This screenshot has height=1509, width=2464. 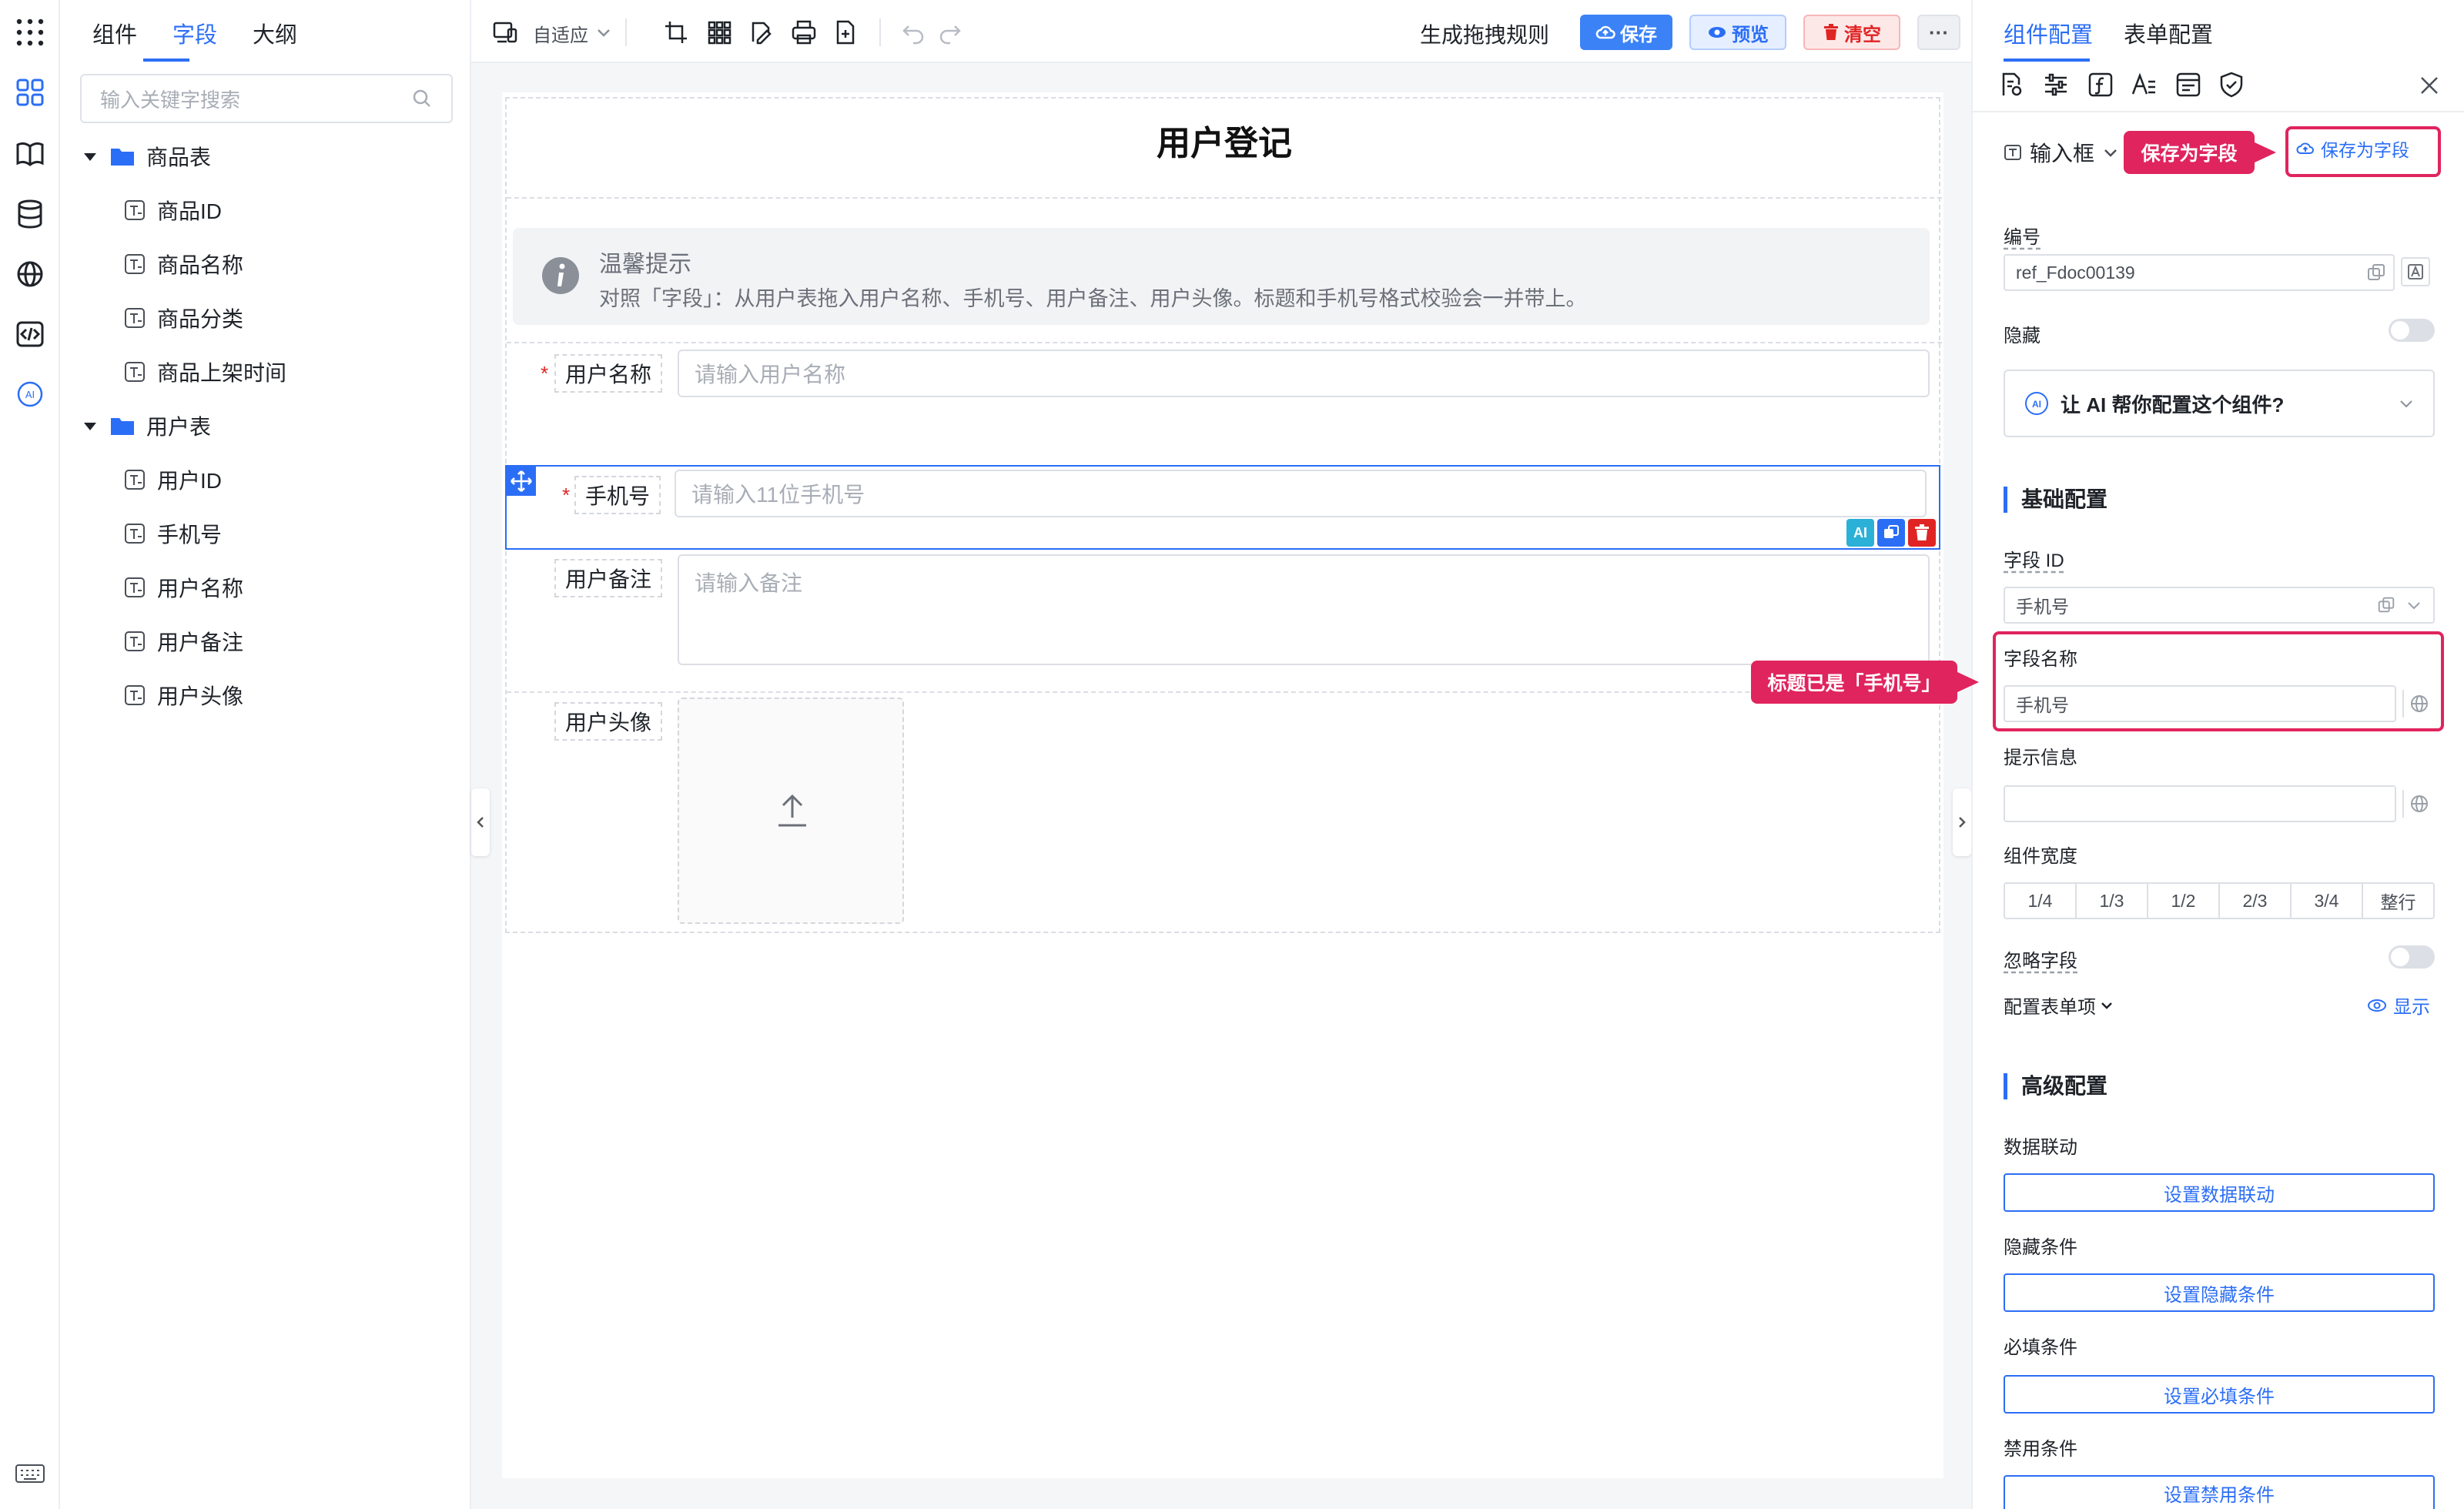 What do you see at coordinates (761, 32) in the screenshot?
I see `edit-icon` at bounding box center [761, 32].